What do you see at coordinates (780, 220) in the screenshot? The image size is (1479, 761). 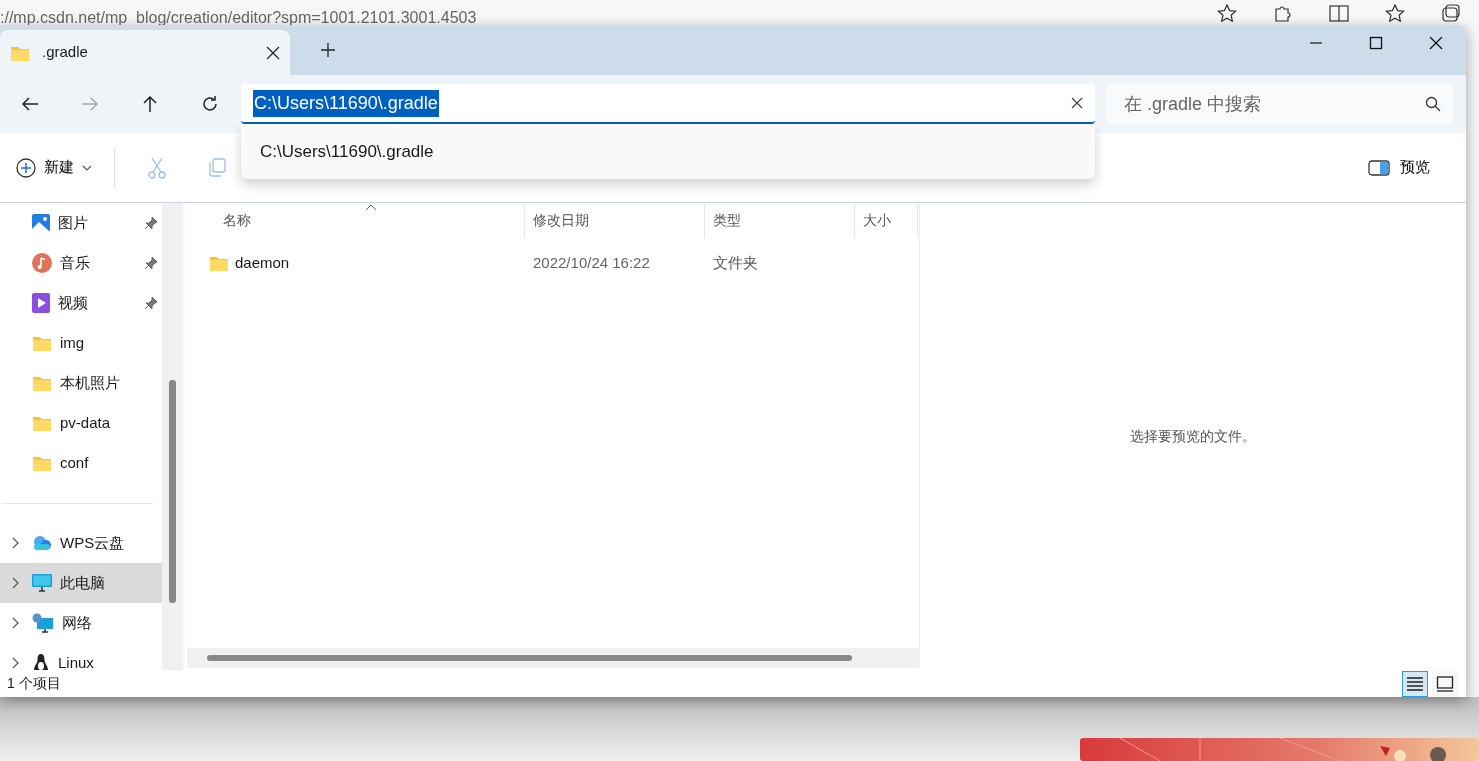 I see `column-header: 类型` at bounding box center [780, 220].